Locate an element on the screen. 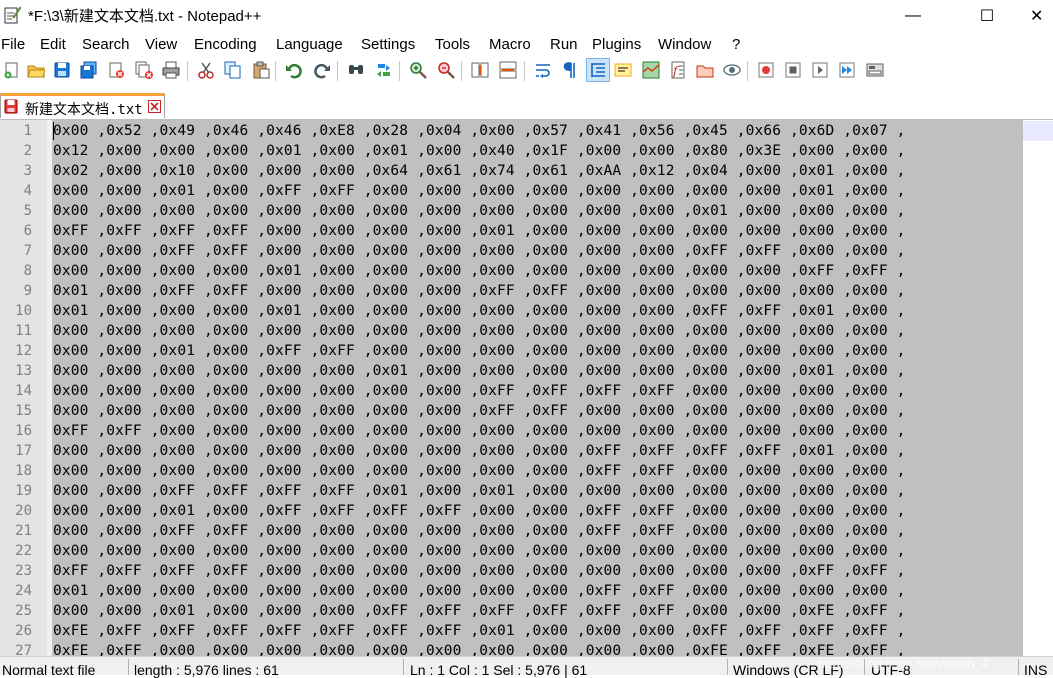  monitoring-button is located at coordinates (732, 70).